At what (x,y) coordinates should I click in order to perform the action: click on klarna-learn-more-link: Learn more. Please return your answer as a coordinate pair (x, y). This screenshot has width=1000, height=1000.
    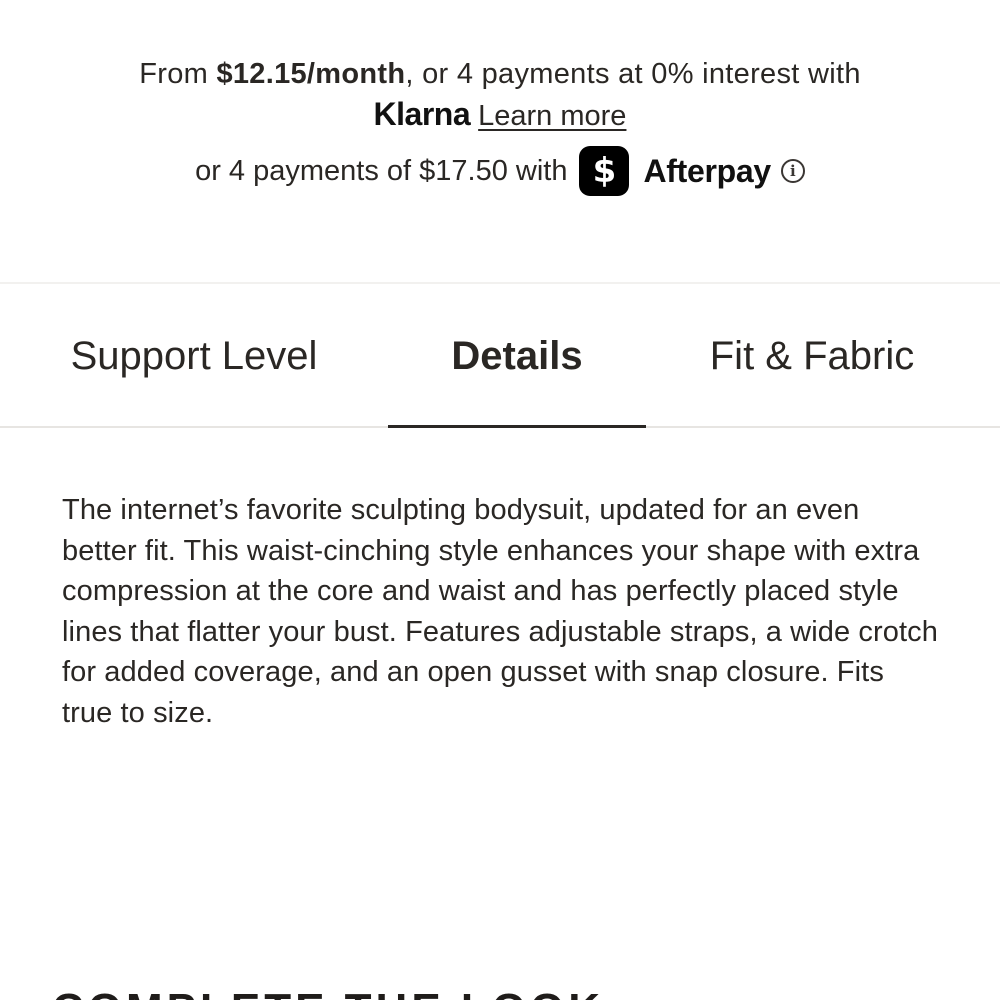
    Looking at the image, I should click on (552, 116).